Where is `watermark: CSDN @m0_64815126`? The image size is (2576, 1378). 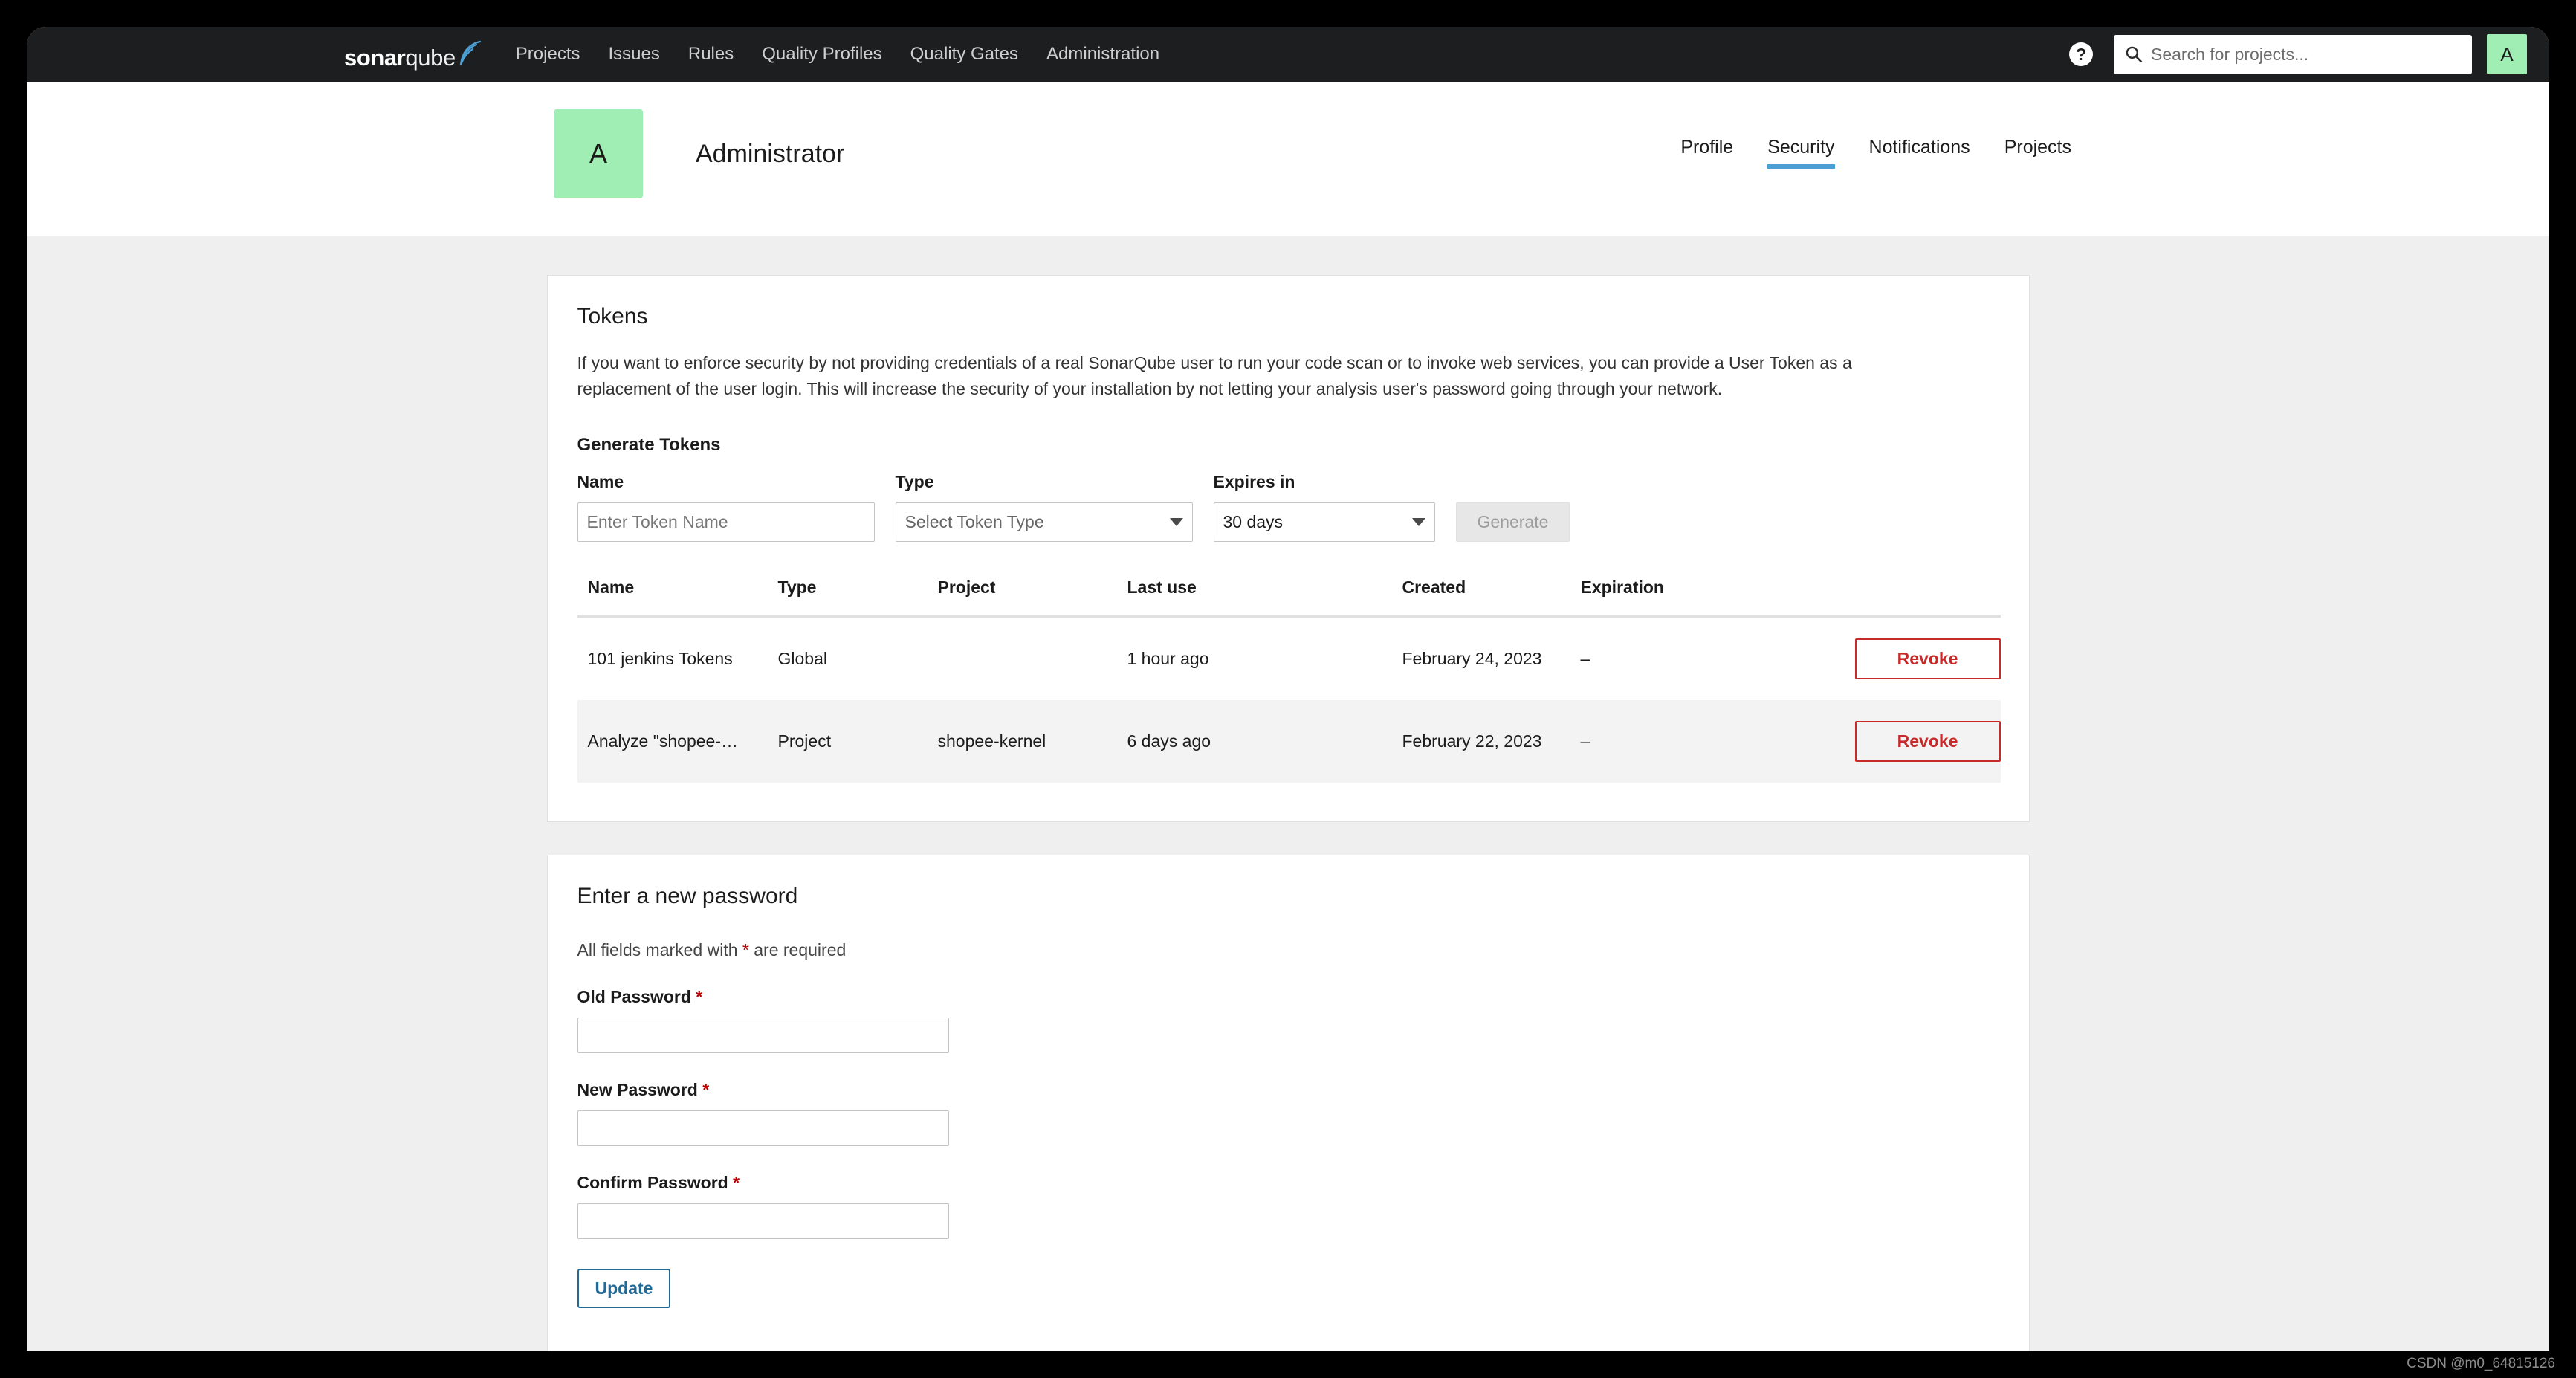
watermark: CSDN @m0_64815126 is located at coordinates (2481, 1363).